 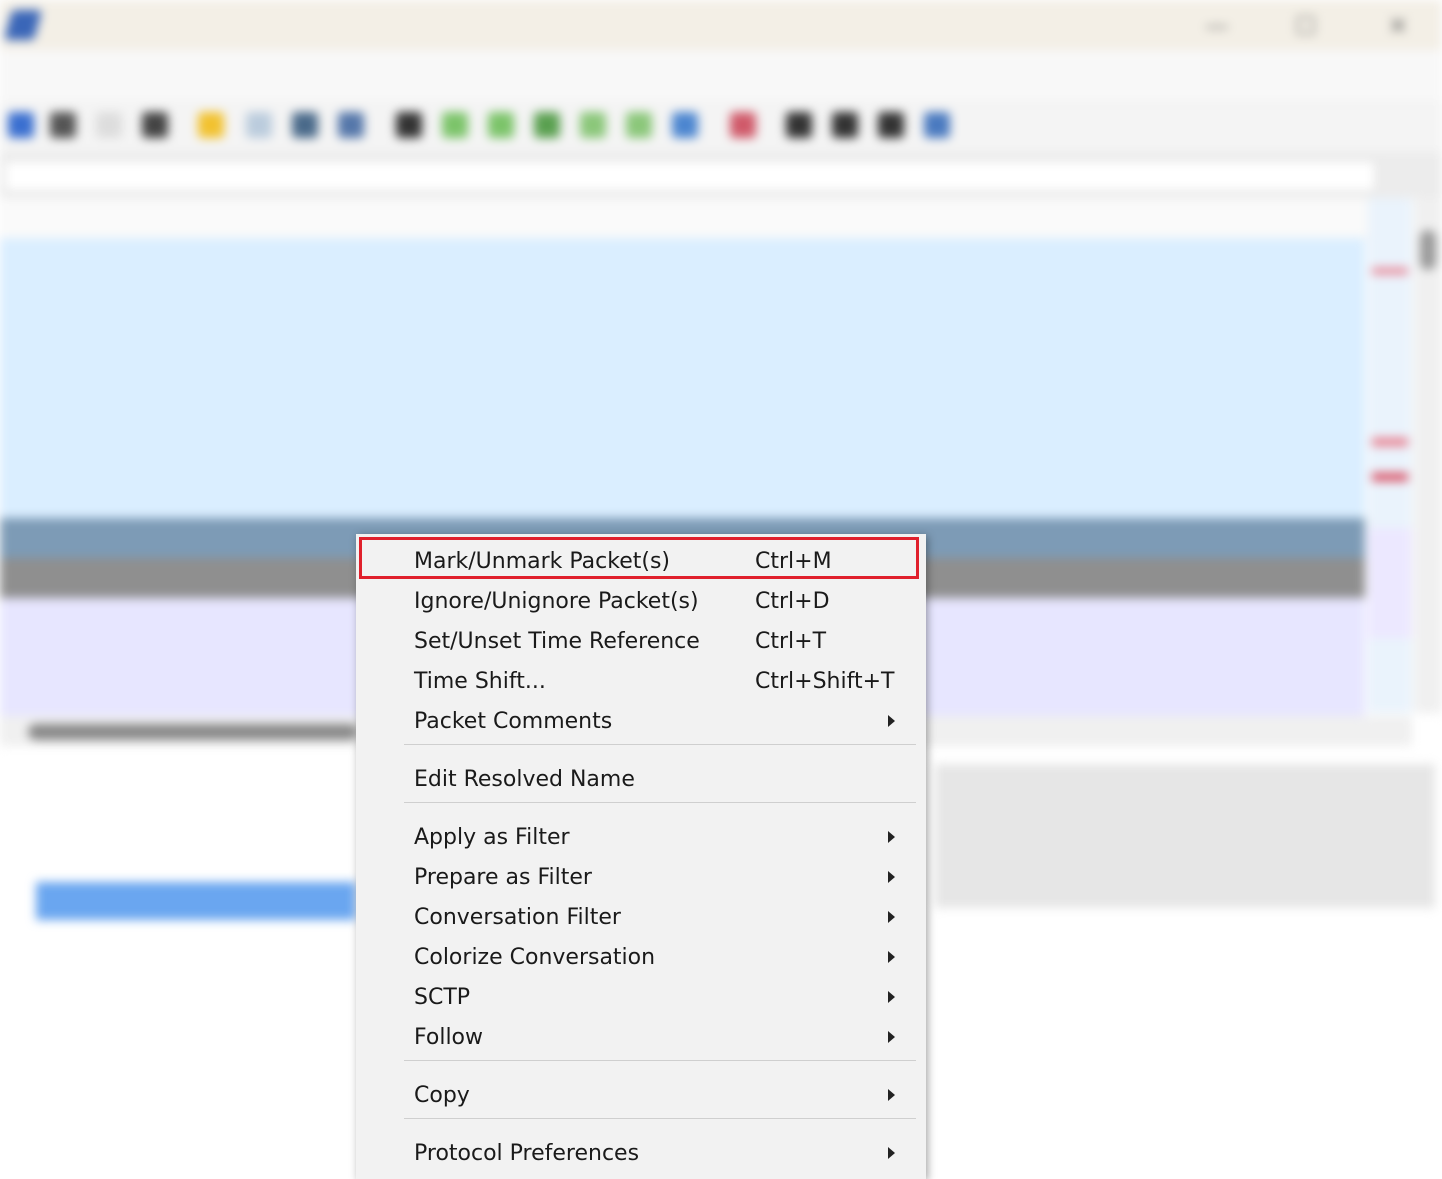 What do you see at coordinates (891, 125) in the screenshot?
I see `normal-size-icon` at bounding box center [891, 125].